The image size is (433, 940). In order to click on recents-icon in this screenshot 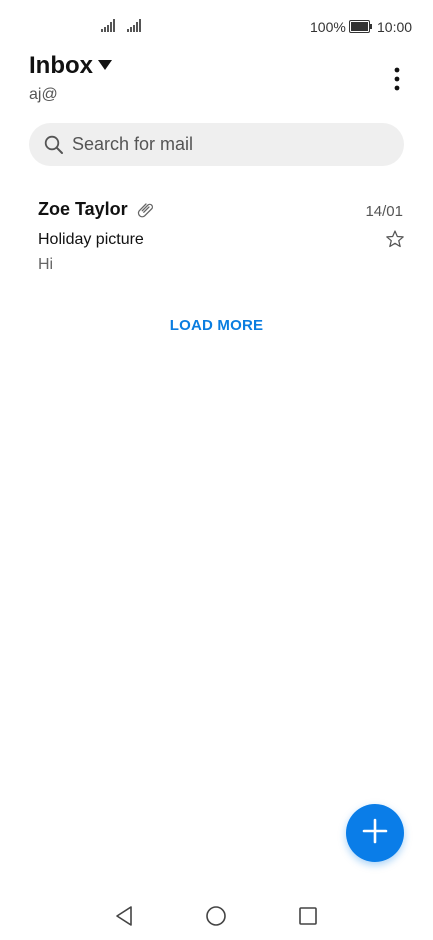, I will do `click(308, 916)`.